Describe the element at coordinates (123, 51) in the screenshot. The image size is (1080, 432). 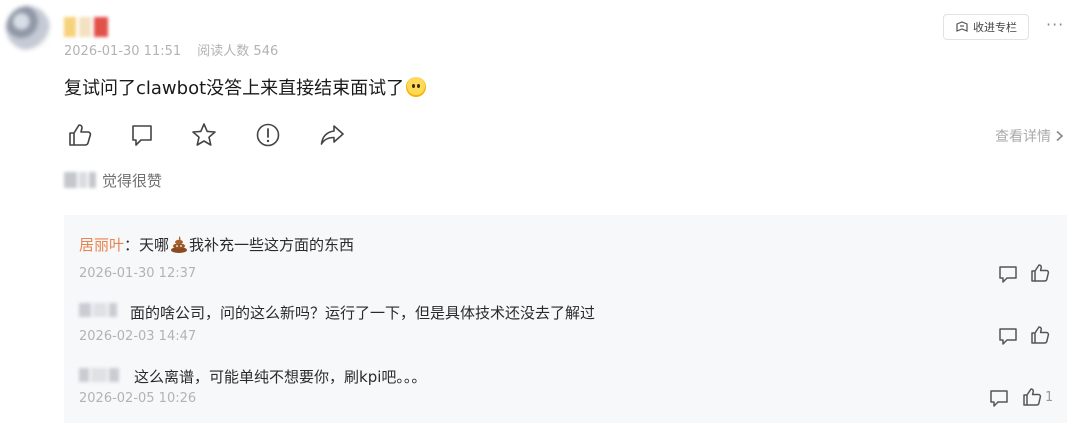
I see `post-timestamp: 2026-01-30 11:51` at that location.